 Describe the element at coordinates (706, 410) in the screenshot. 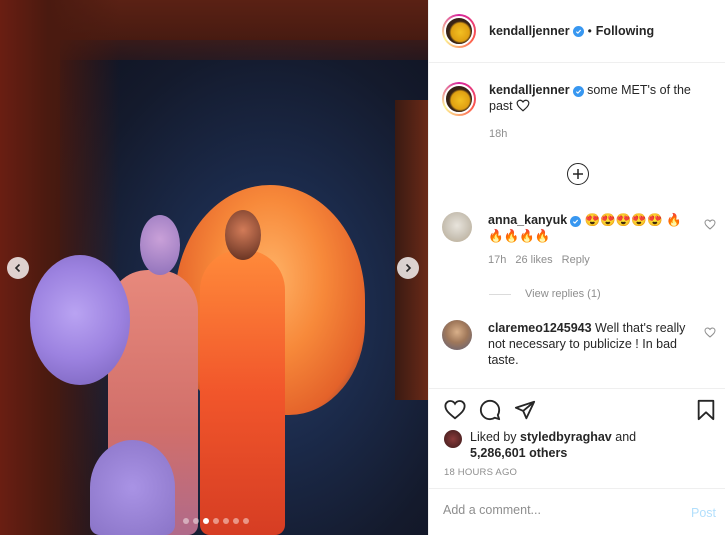

I see `save-bookmark-icon` at that location.